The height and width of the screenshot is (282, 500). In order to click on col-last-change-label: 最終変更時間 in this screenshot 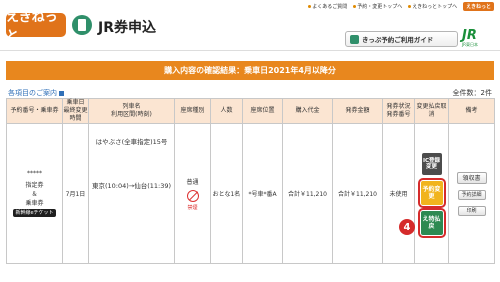, I will do `click(75, 114)`.